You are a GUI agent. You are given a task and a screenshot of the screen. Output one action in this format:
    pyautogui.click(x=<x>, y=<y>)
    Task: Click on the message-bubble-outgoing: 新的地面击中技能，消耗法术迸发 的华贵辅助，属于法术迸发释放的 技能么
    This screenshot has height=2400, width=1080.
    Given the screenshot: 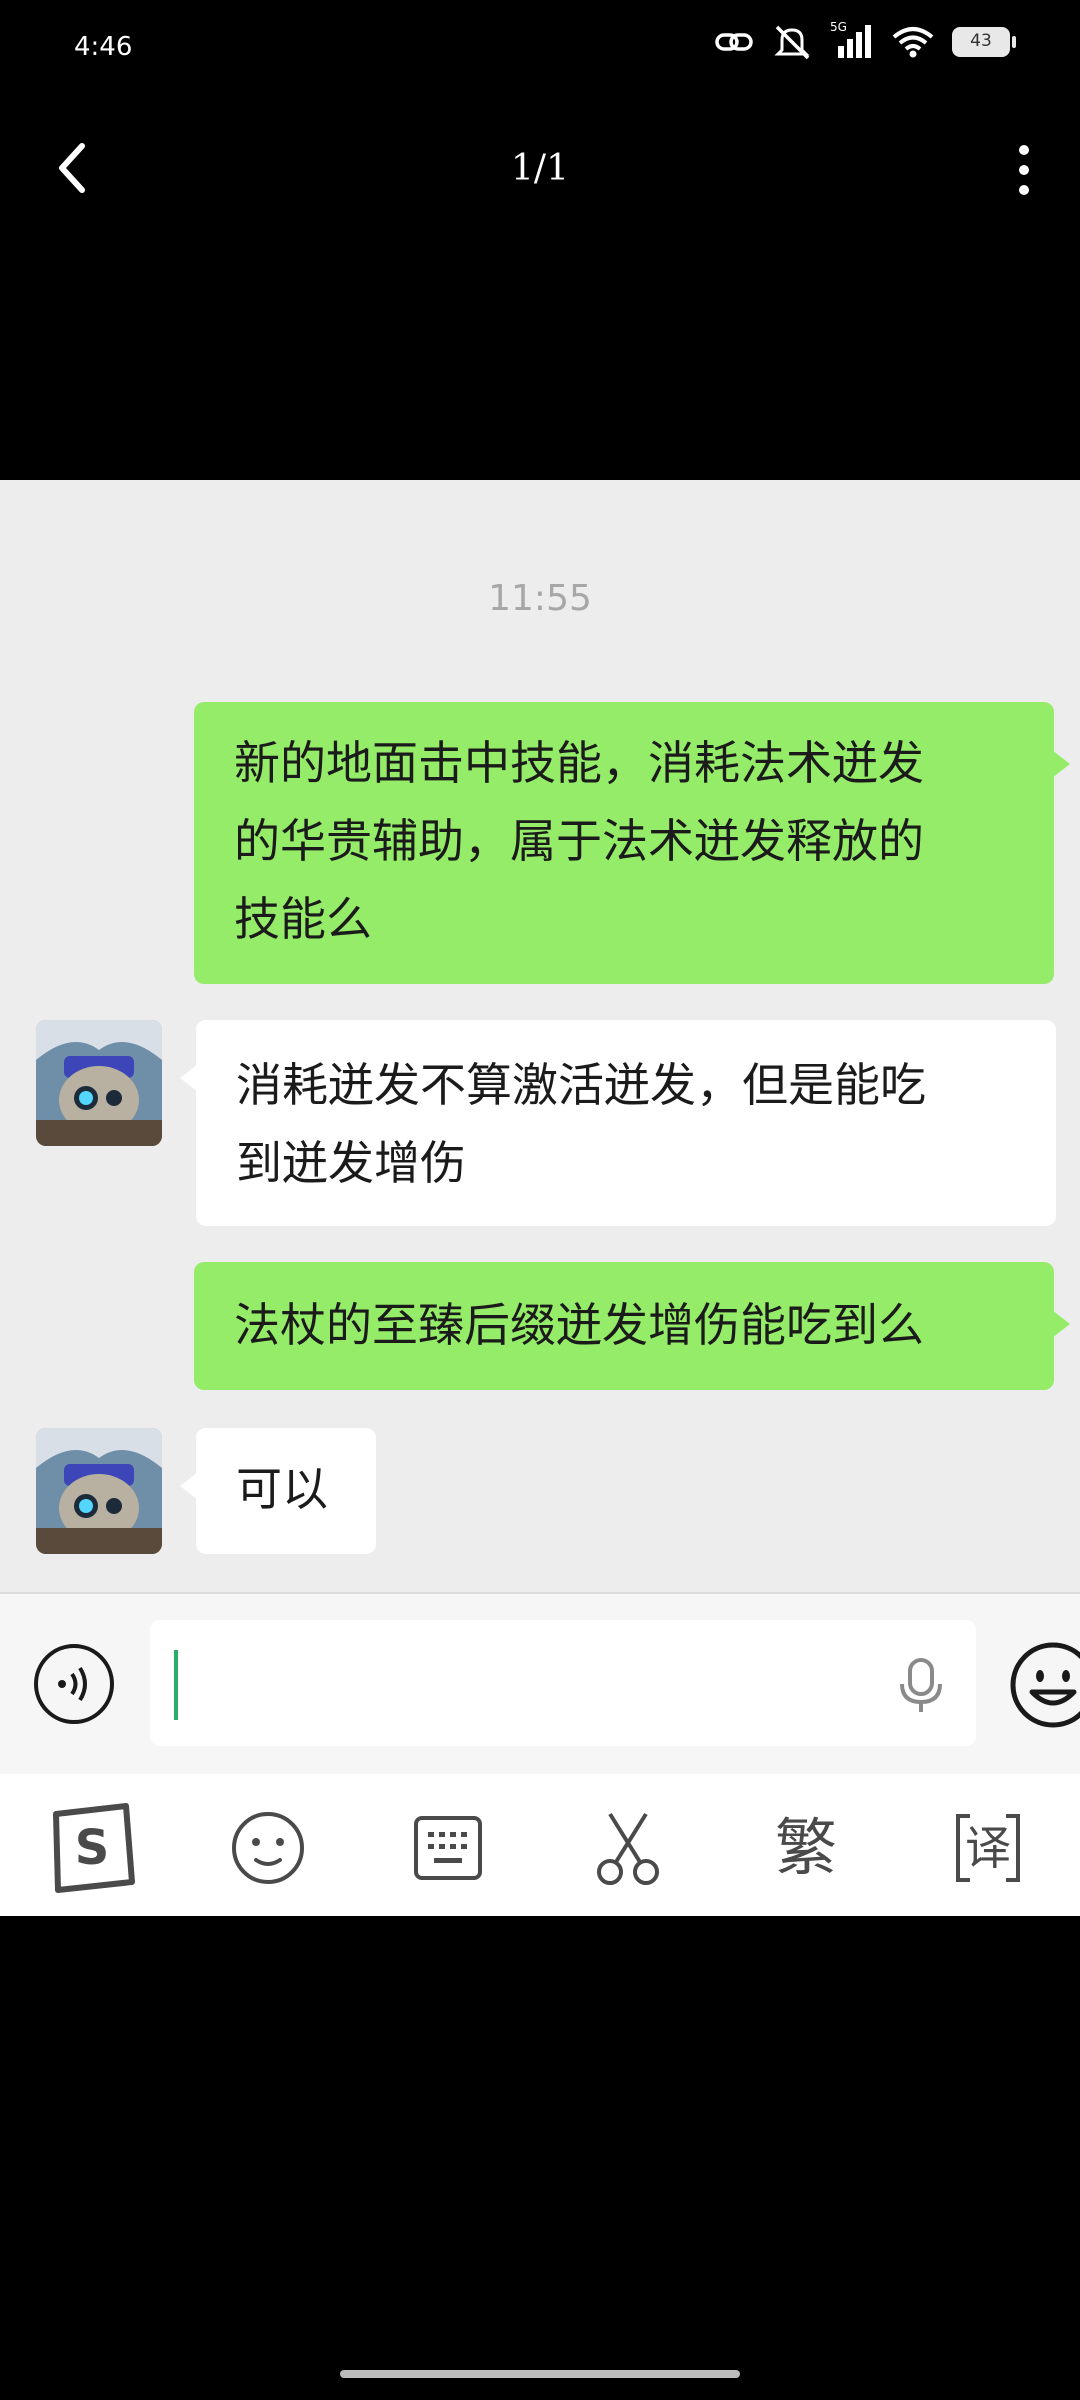 What is the action you would take?
    pyautogui.click(x=632, y=843)
    